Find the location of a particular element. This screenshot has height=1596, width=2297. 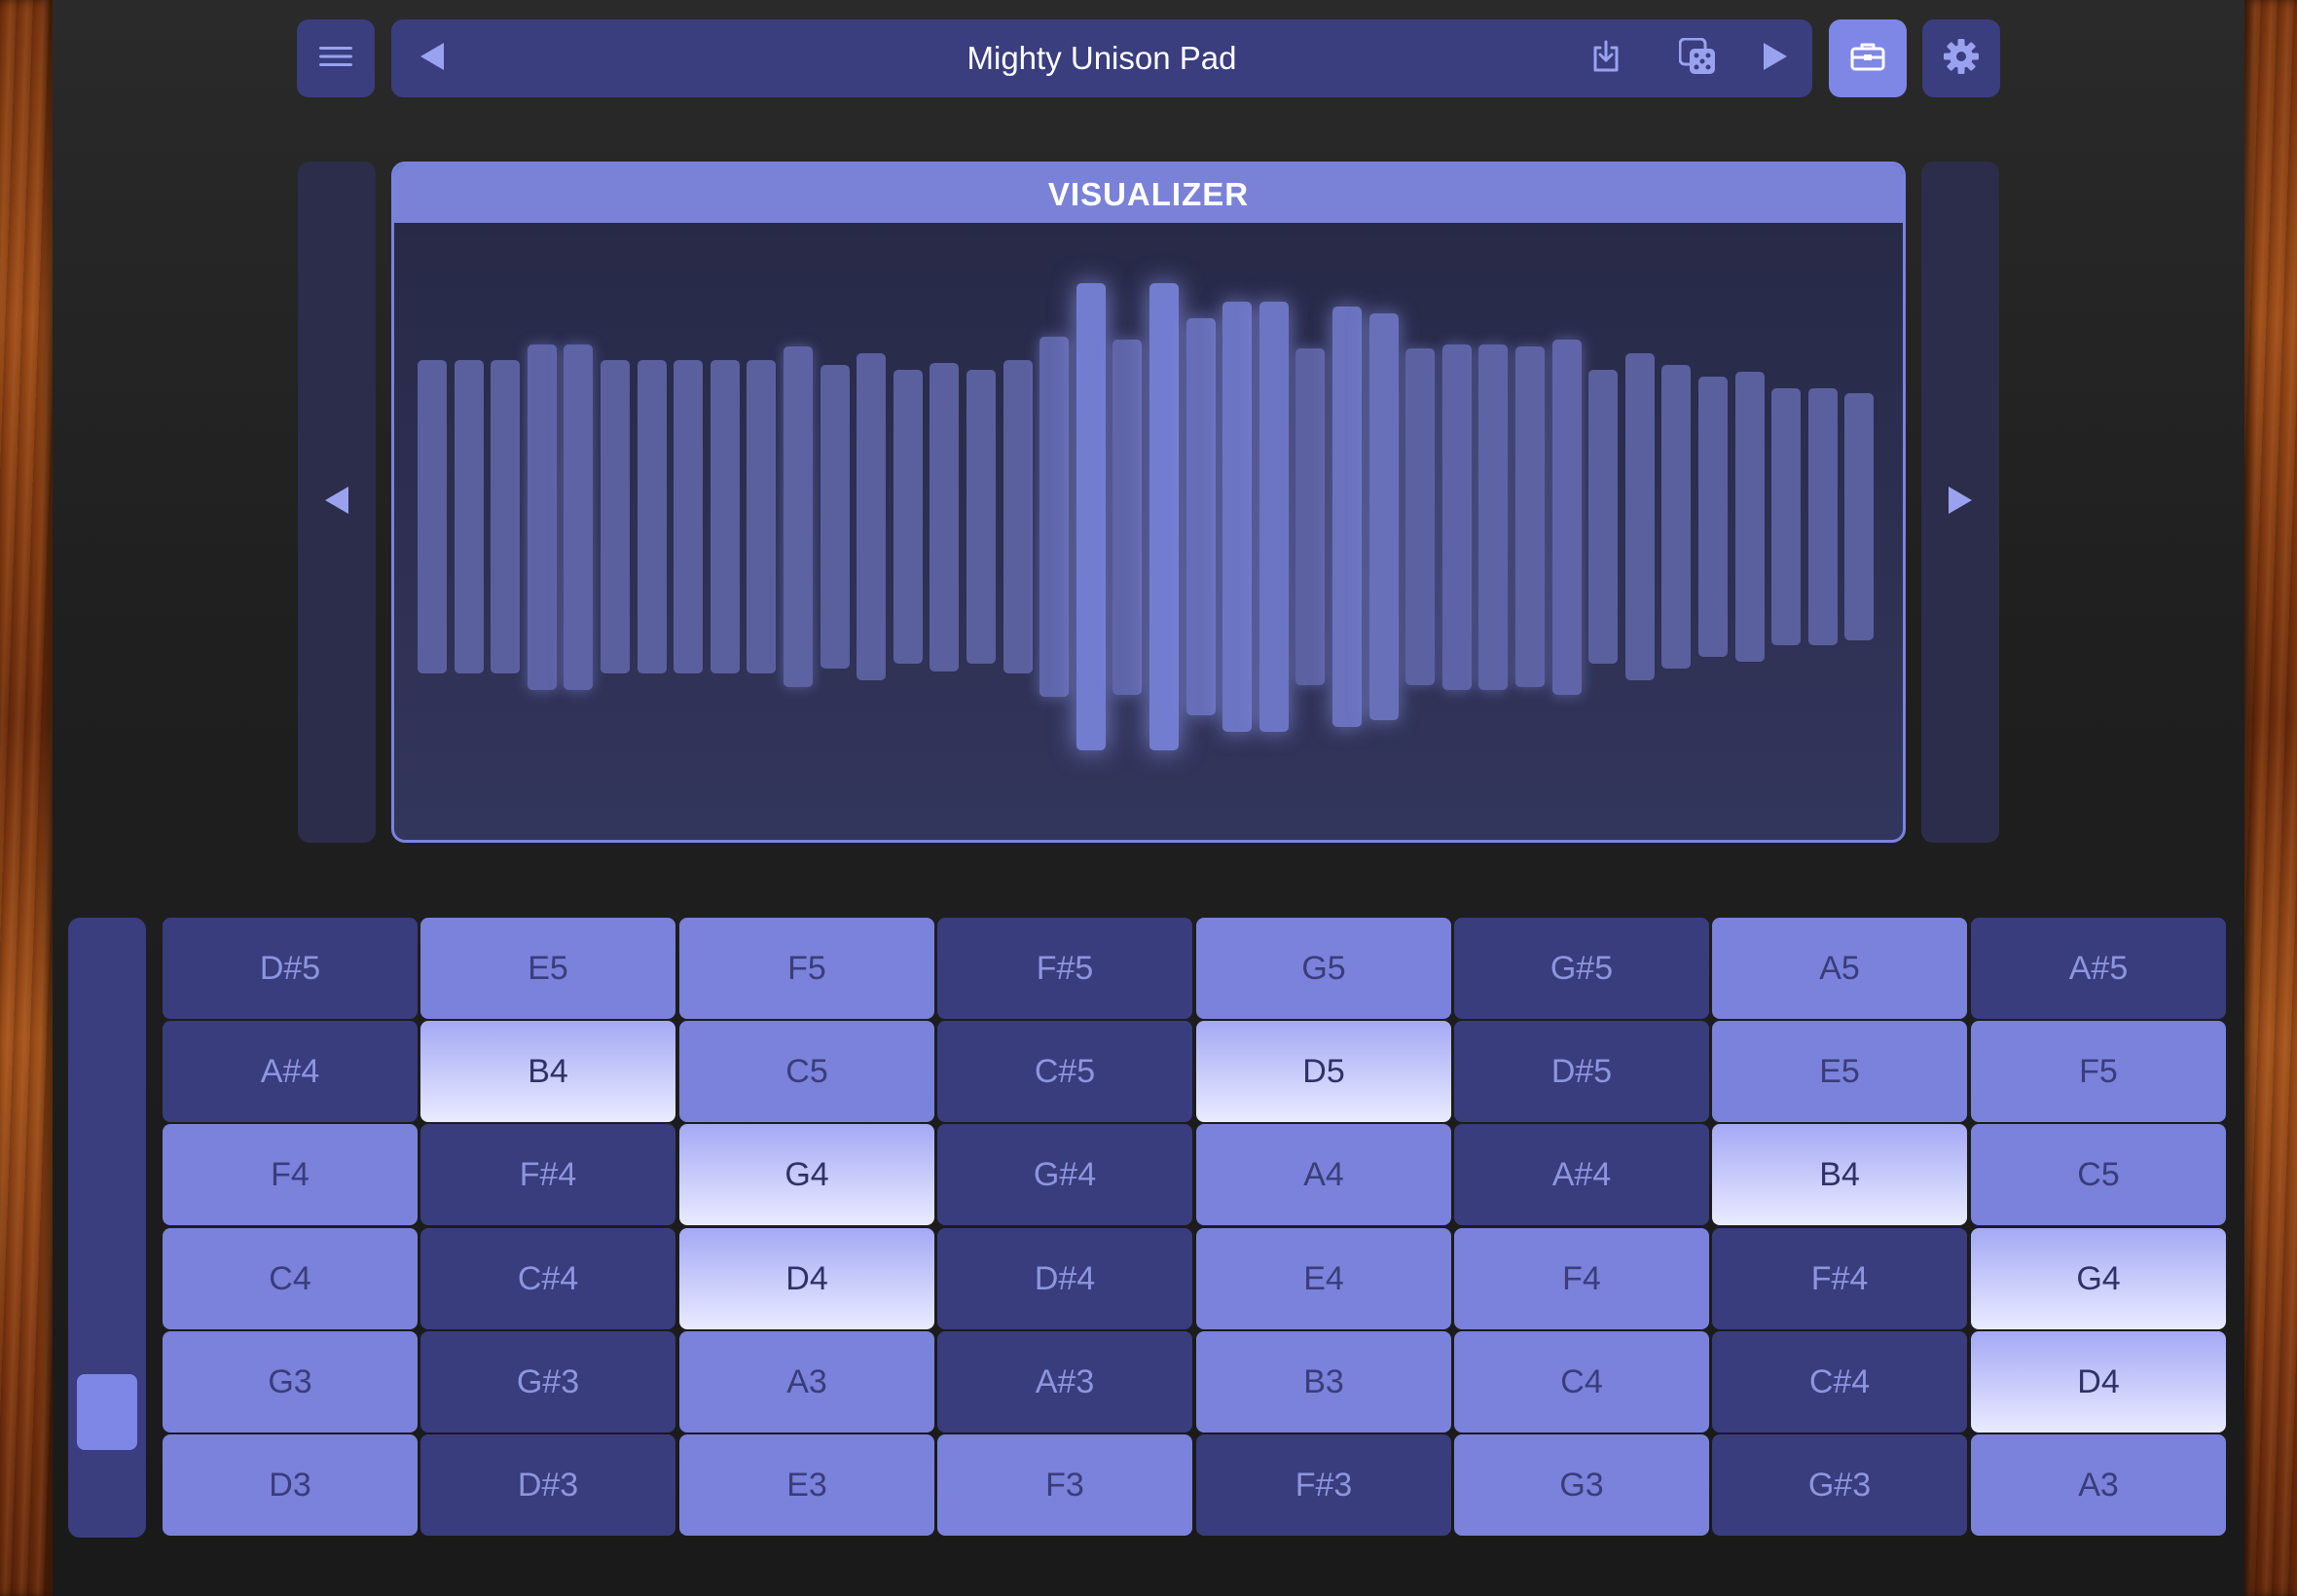

note-pad: D#4 is located at coordinates (1064, 1278).